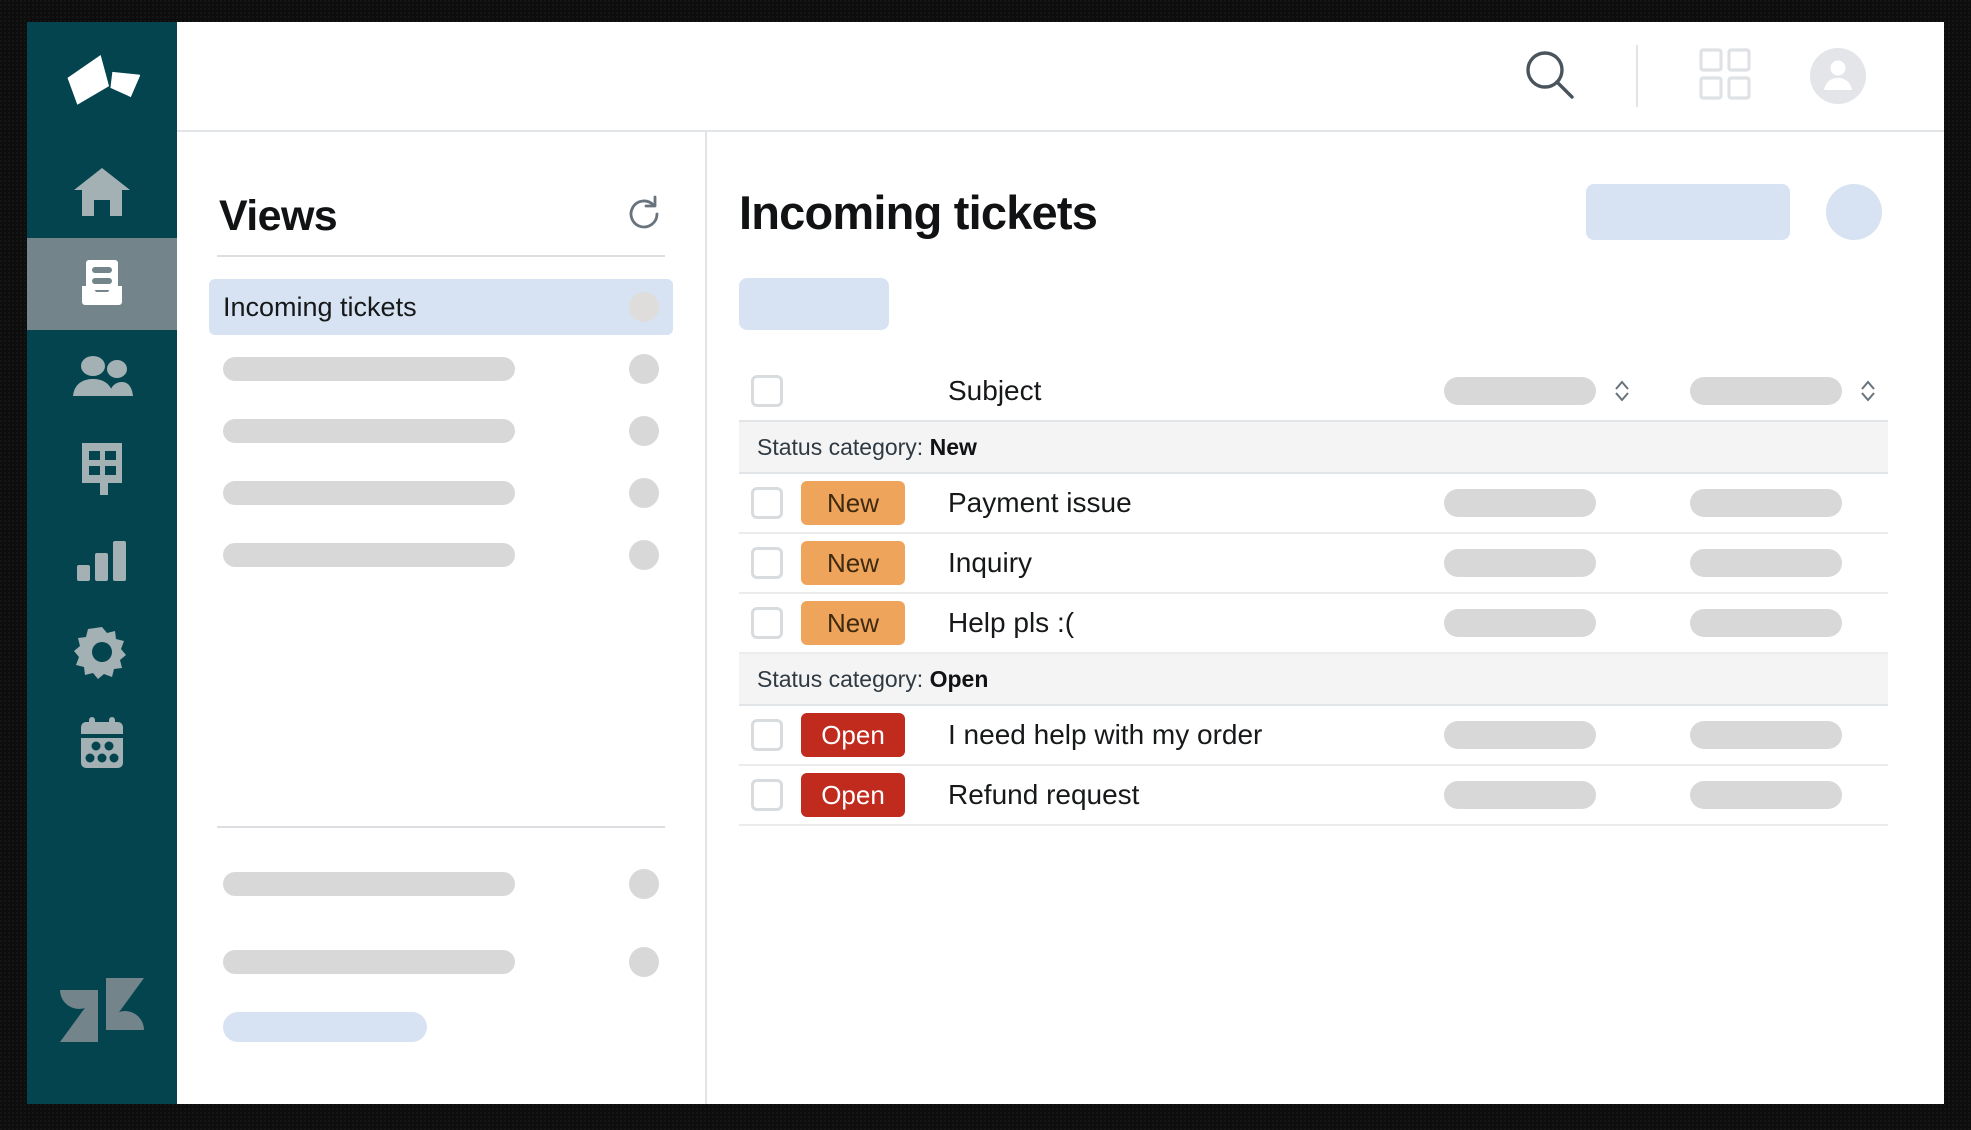 This screenshot has width=1971, height=1130. Describe the element at coordinates (853, 795) in the screenshot. I see `status-badge: Open` at that location.